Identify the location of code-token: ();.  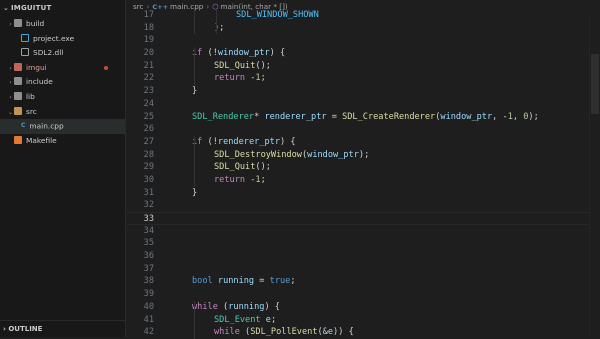
(263, 65).